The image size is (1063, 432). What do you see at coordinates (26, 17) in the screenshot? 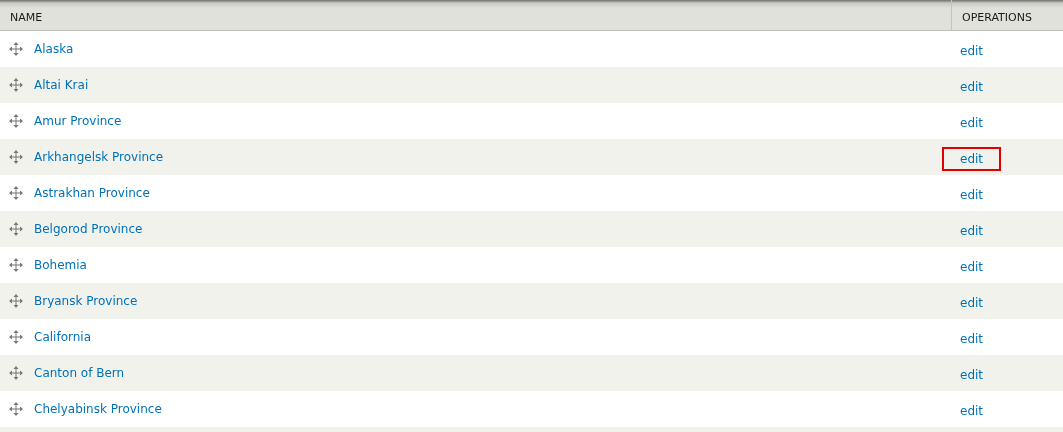
I see `column-header: NAME` at bounding box center [26, 17].